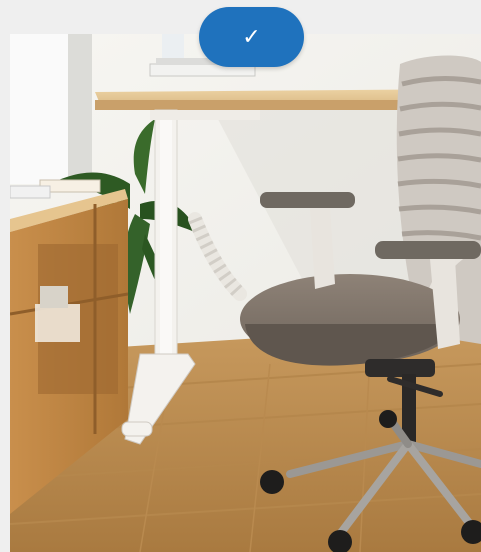 The width and height of the screenshot is (481, 552). I want to click on checkmark-icon: ✓, so click(251, 37).